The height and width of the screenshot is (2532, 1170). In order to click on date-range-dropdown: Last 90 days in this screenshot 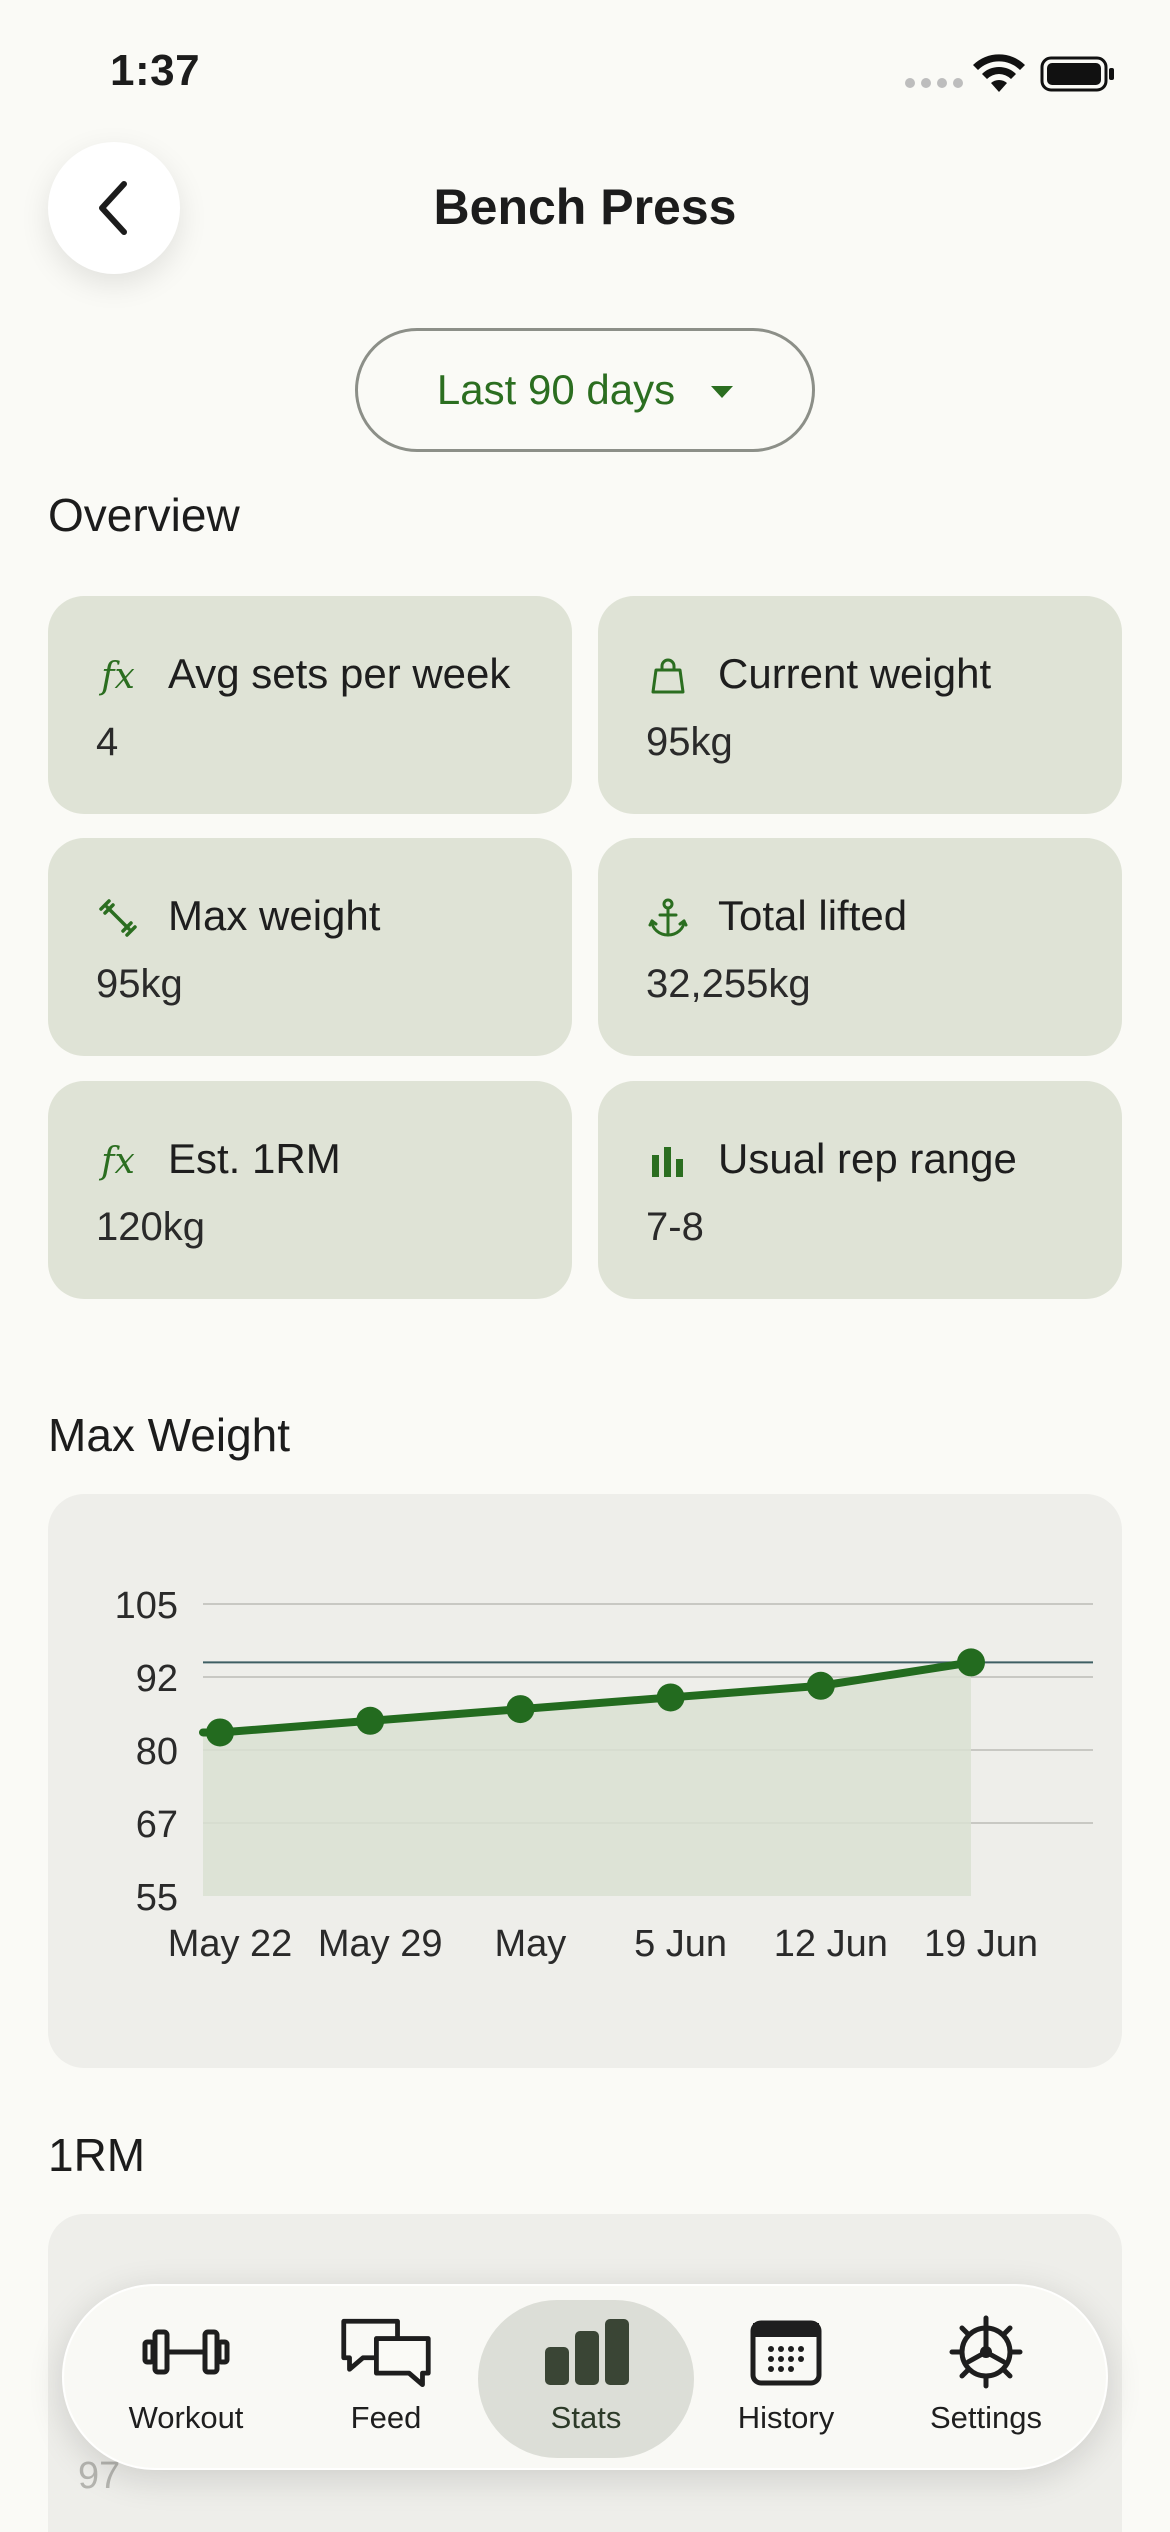, I will do `click(585, 390)`.